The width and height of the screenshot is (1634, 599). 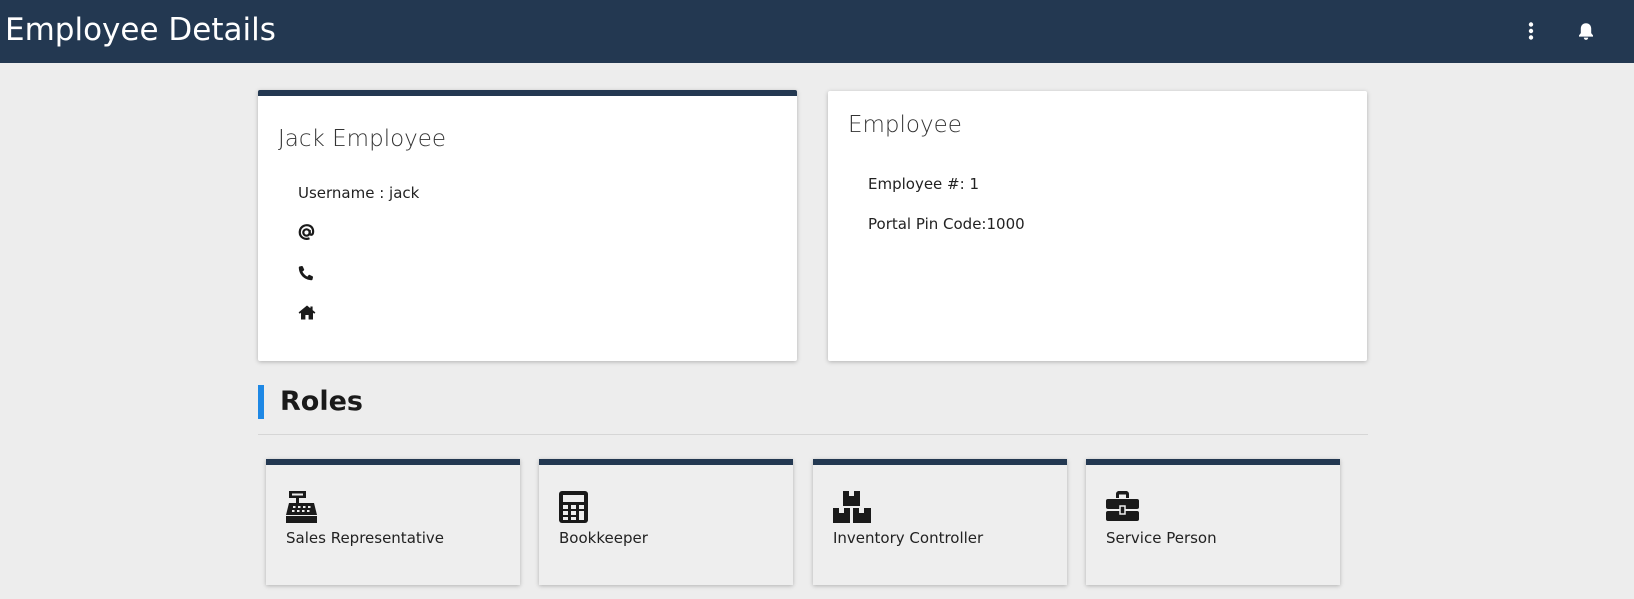 What do you see at coordinates (946, 224) in the screenshot?
I see `portal-pin-code: Portal Pin Code:1000` at bounding box center [946, 224].